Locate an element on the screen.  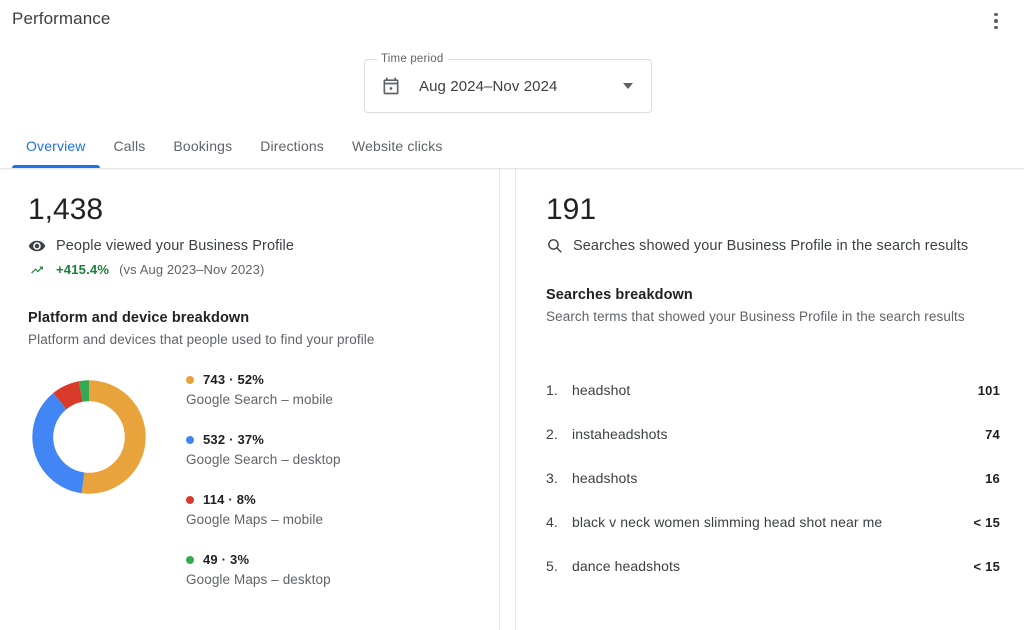
search-icon is located at coordinates (555, 246).